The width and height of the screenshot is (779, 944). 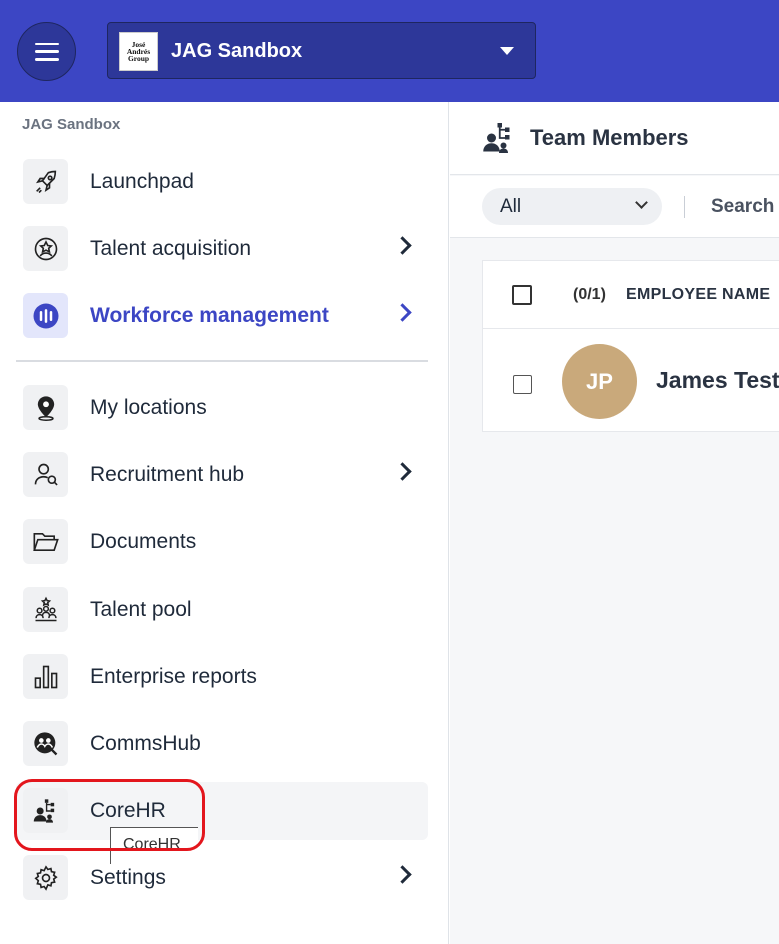 What do you see at coordinates (154, 845) in the screenshot?
I see `tooltip-corehr: CoreHR` at bounding box center [154, 845].